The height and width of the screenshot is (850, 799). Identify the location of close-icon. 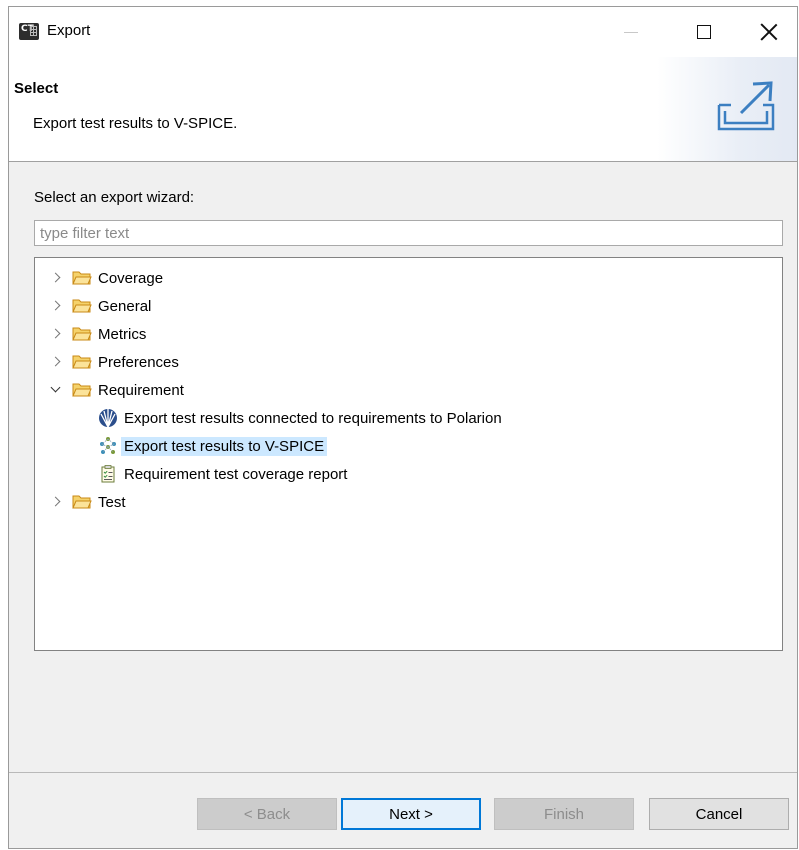
(769, 32).